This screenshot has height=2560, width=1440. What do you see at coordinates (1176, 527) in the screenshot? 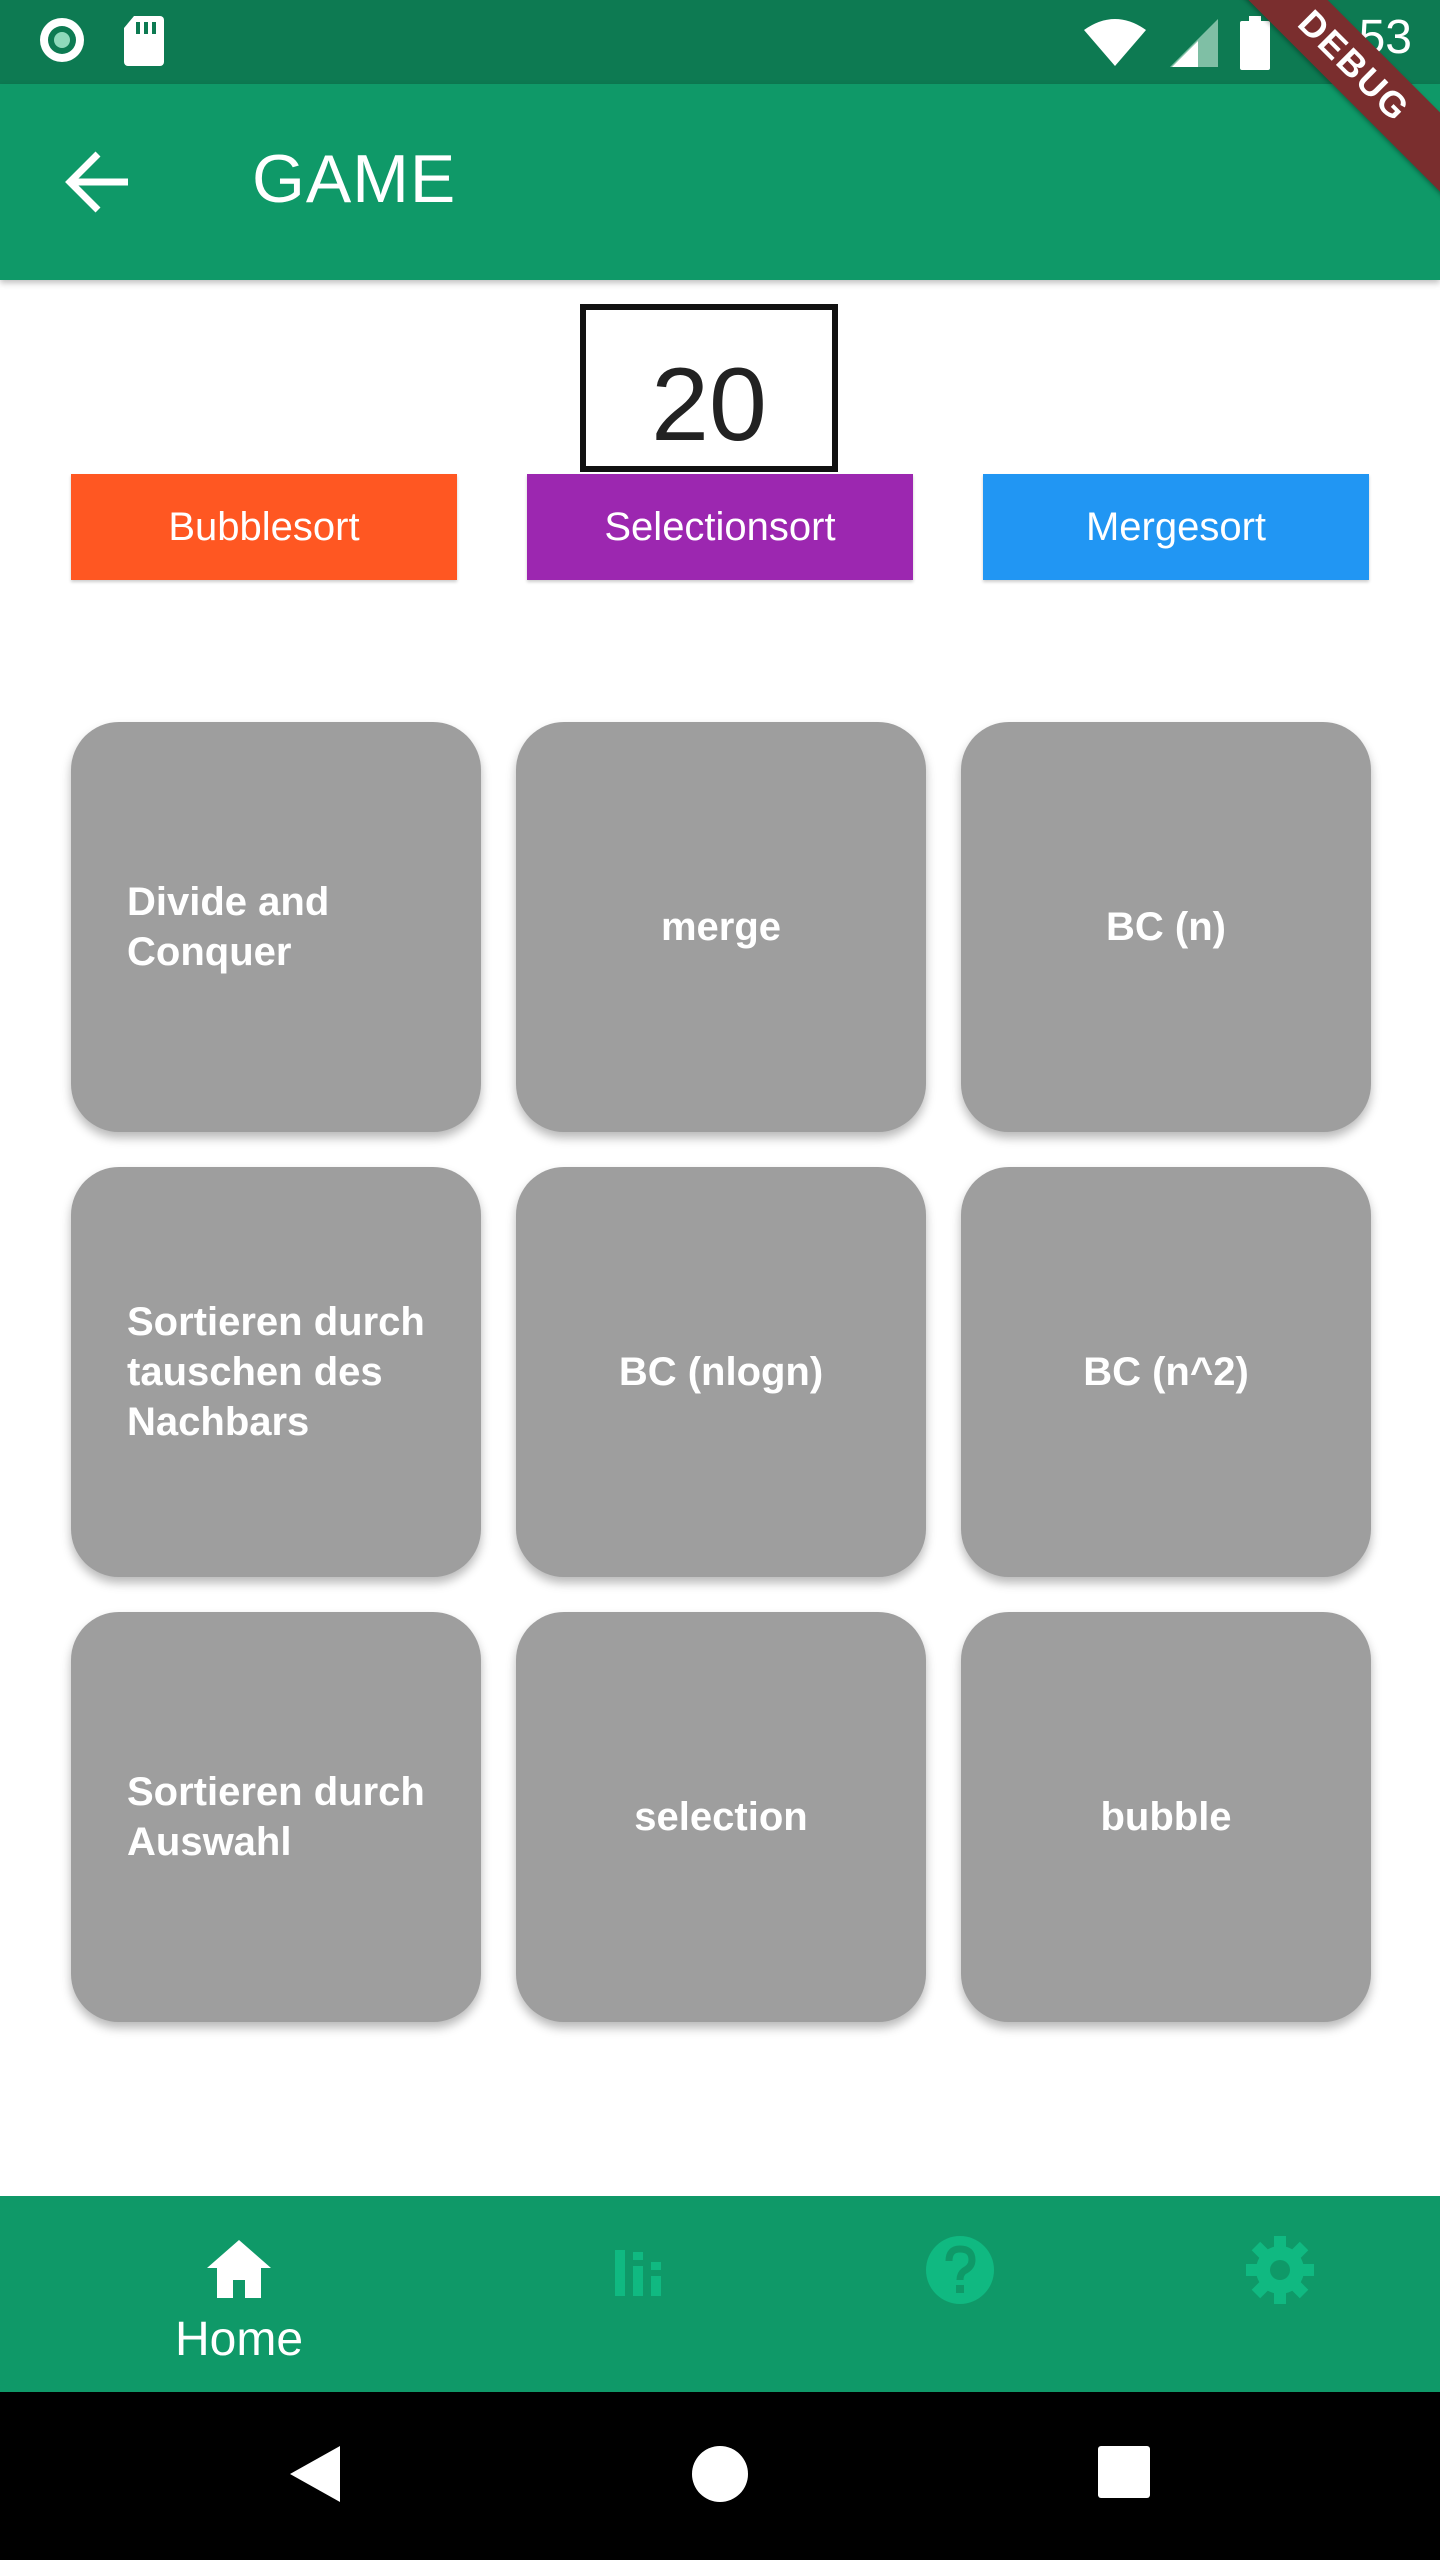
I see `mergesort-button: Mergesort` at bounding box center [1176, 527].